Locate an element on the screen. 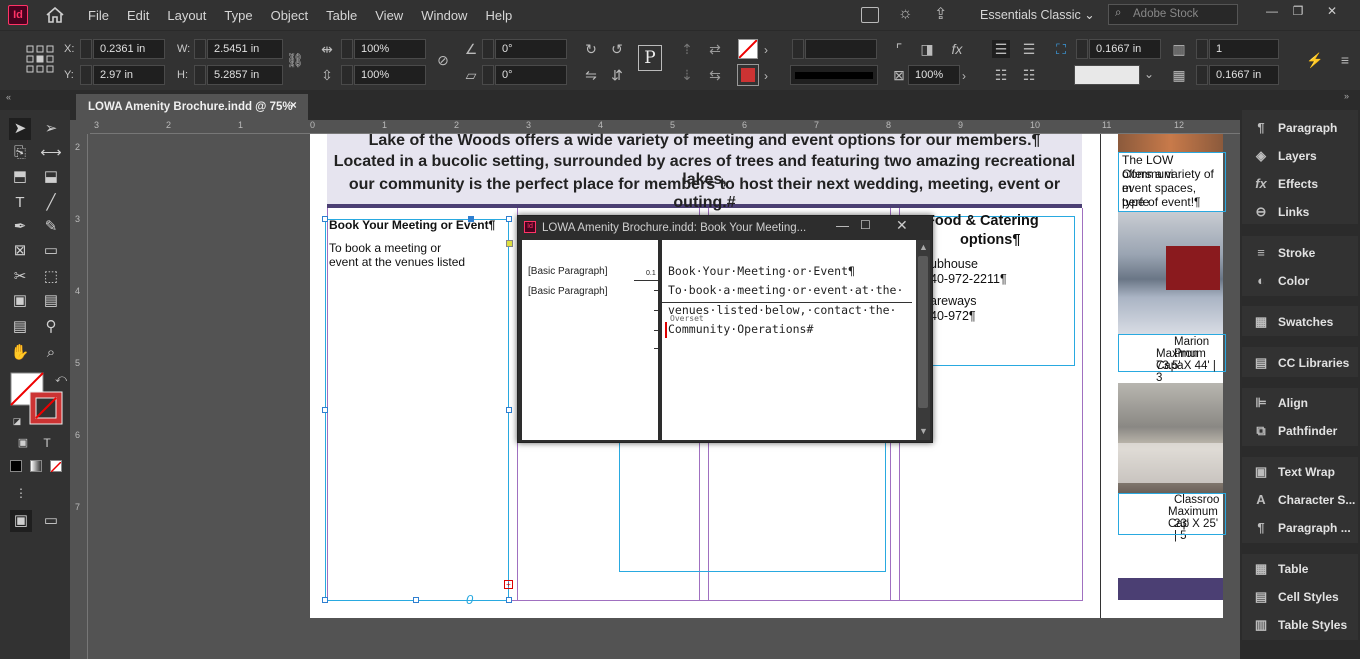 The width and height of the screenshot is (1360, 659). path-type-icon: P is located at coordinates (650, 58).